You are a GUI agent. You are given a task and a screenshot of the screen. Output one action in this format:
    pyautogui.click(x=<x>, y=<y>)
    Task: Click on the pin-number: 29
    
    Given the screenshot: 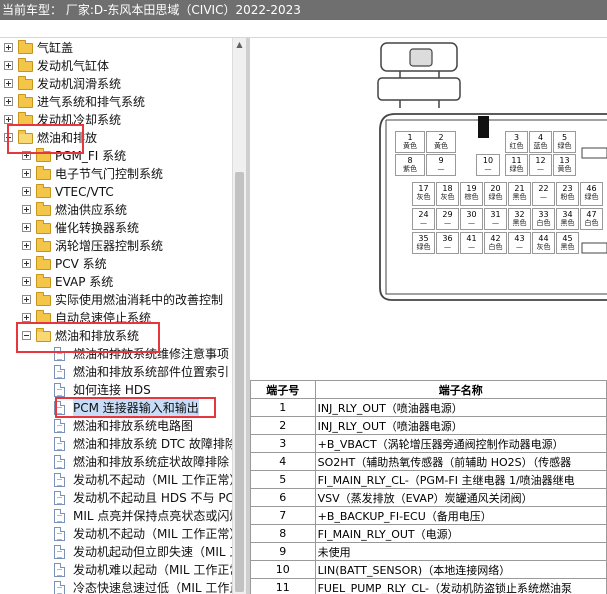 What is the action you would take?
    pyautogui.click(x=447, y=214)
    